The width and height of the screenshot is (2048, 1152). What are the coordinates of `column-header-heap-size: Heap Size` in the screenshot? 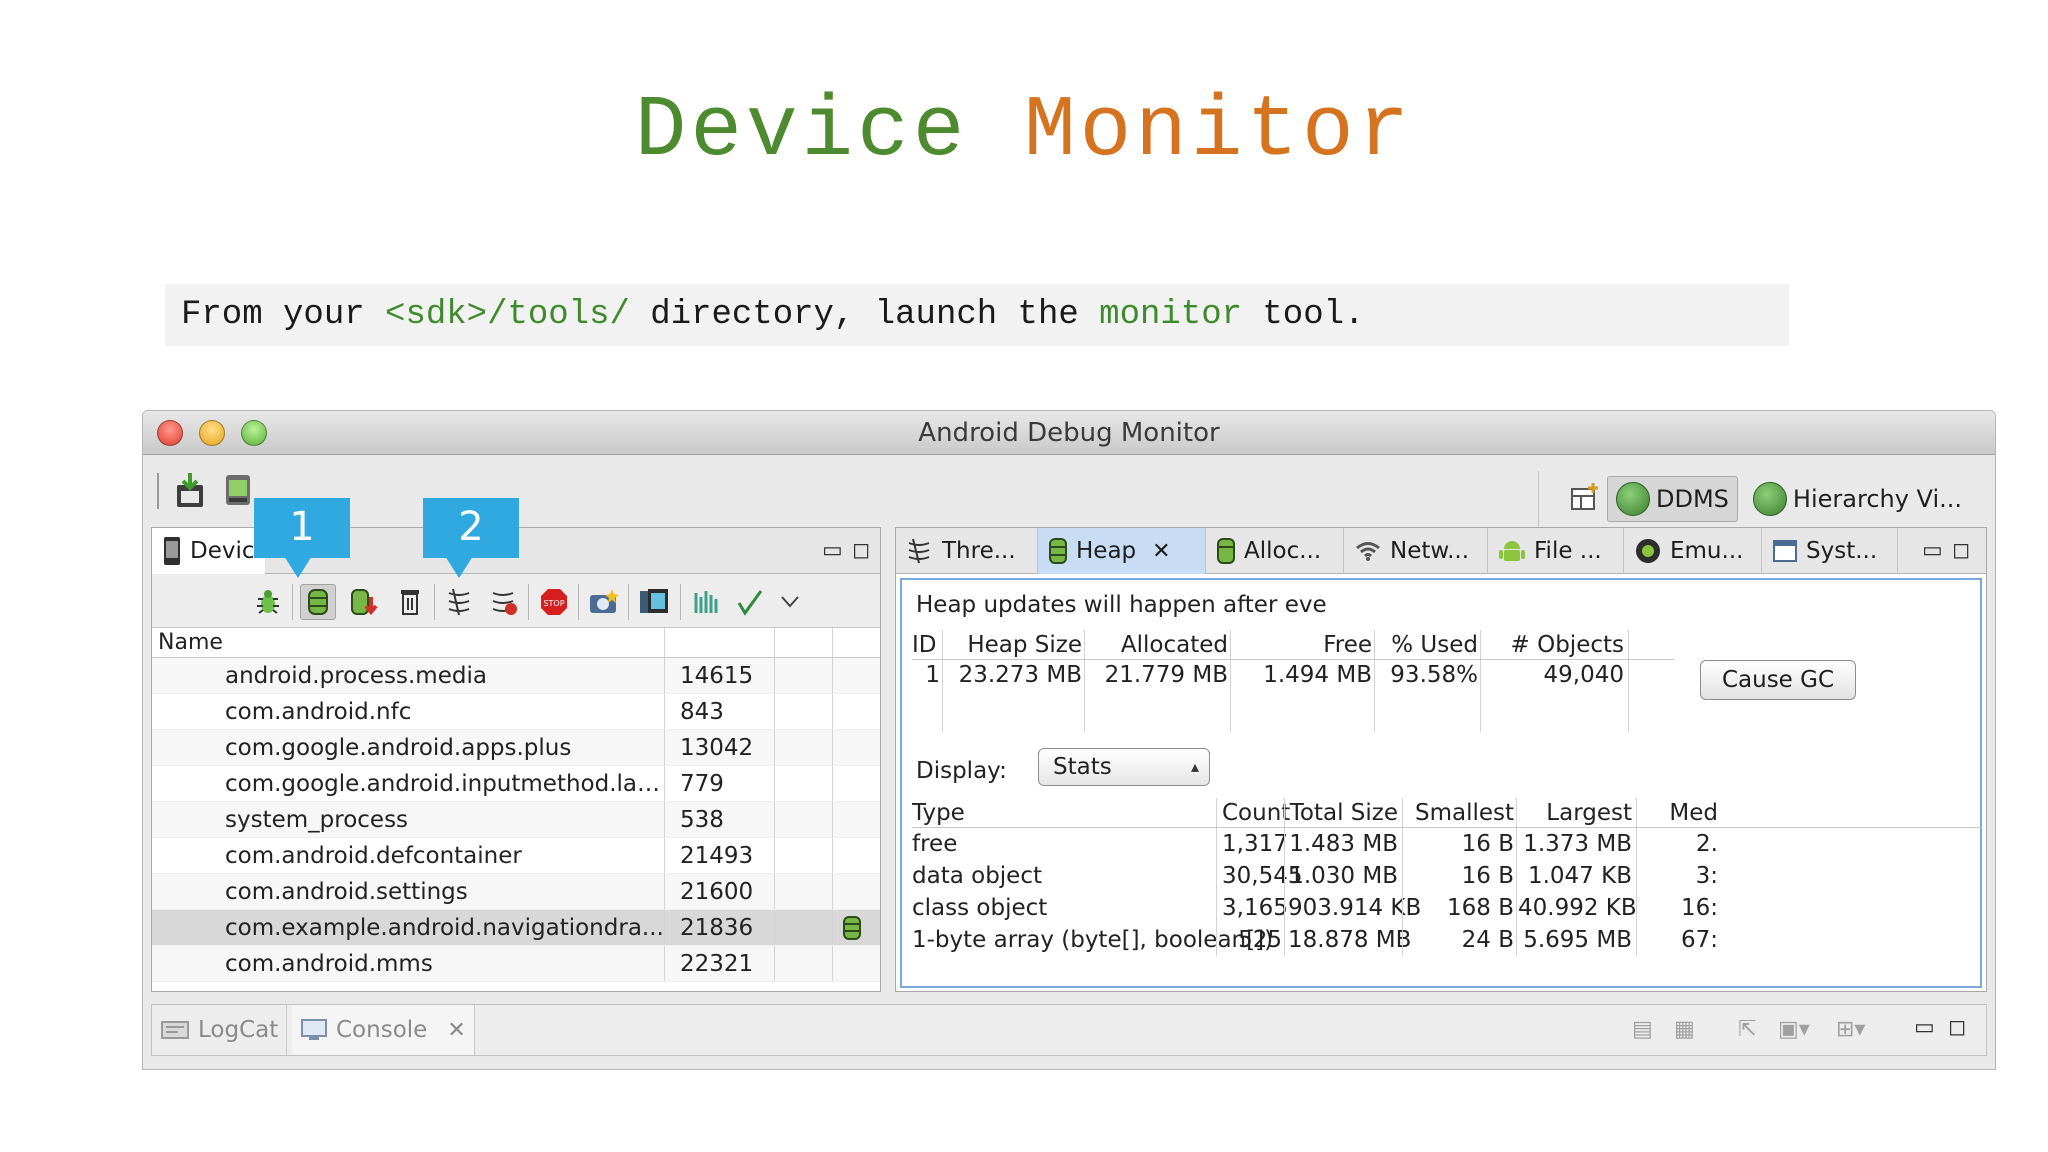 It's located at (1024, 645).